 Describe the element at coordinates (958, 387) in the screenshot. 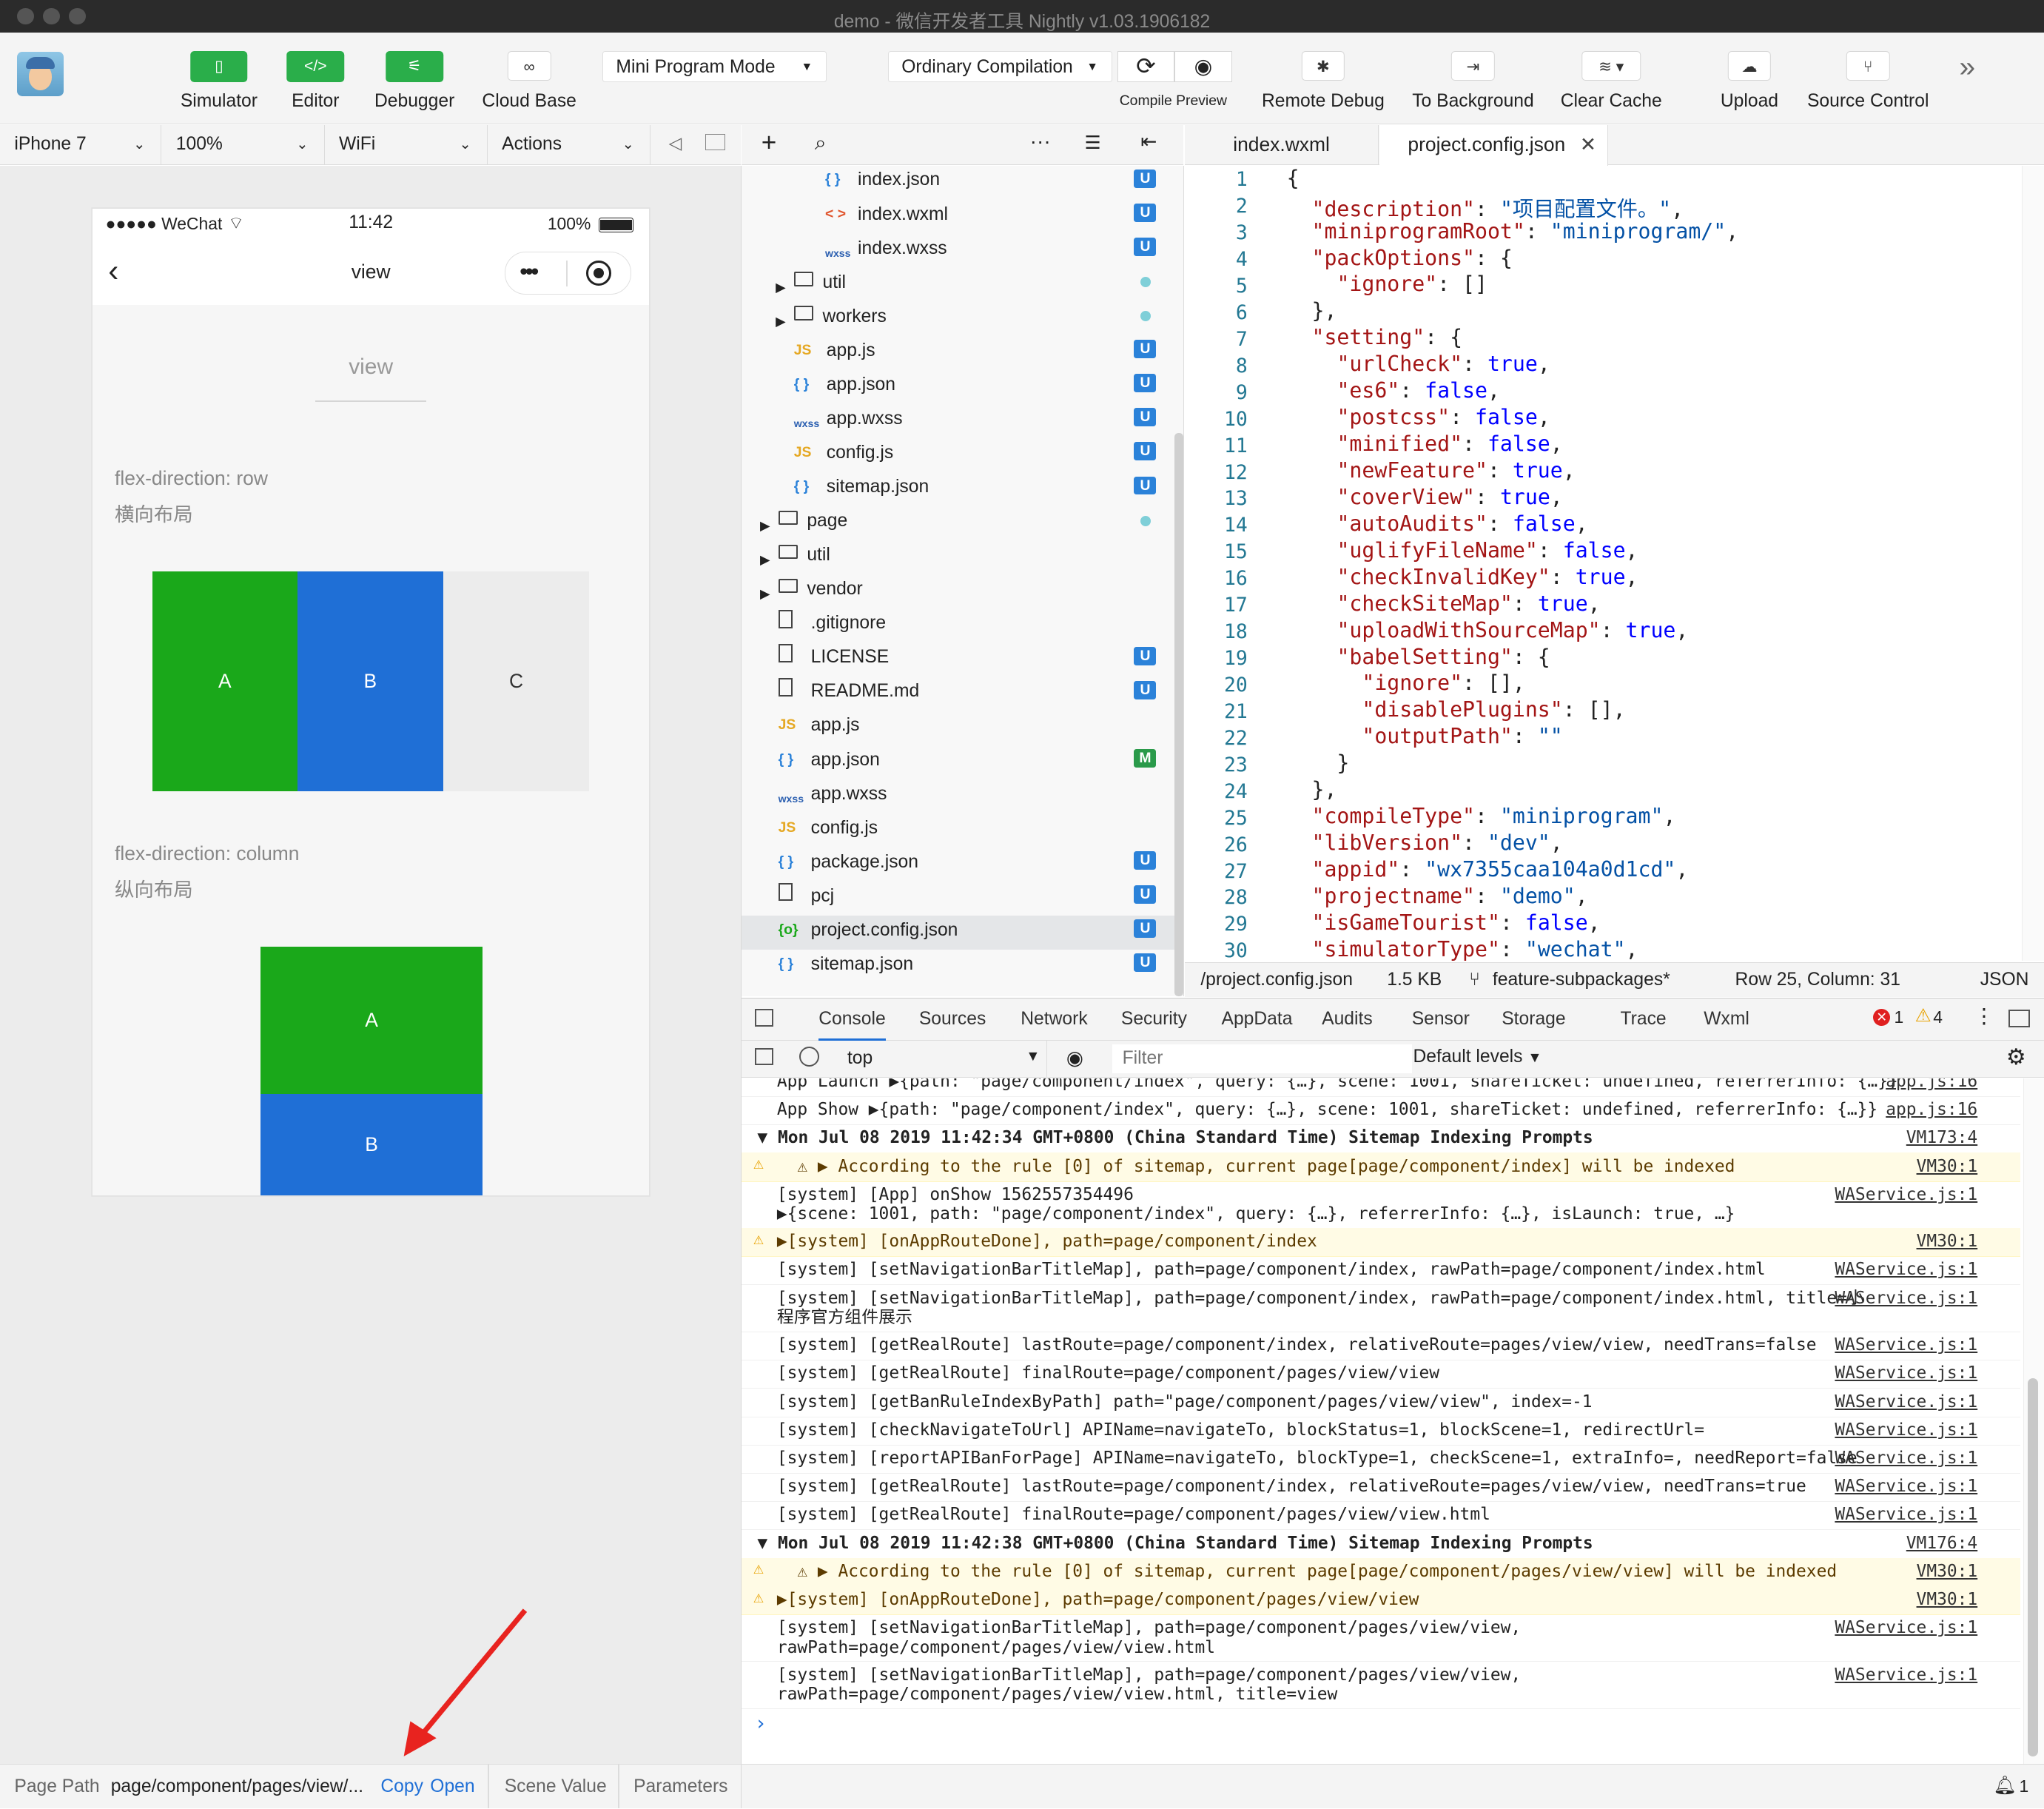

I see `file-tree-item: { } app.json U` at that location.